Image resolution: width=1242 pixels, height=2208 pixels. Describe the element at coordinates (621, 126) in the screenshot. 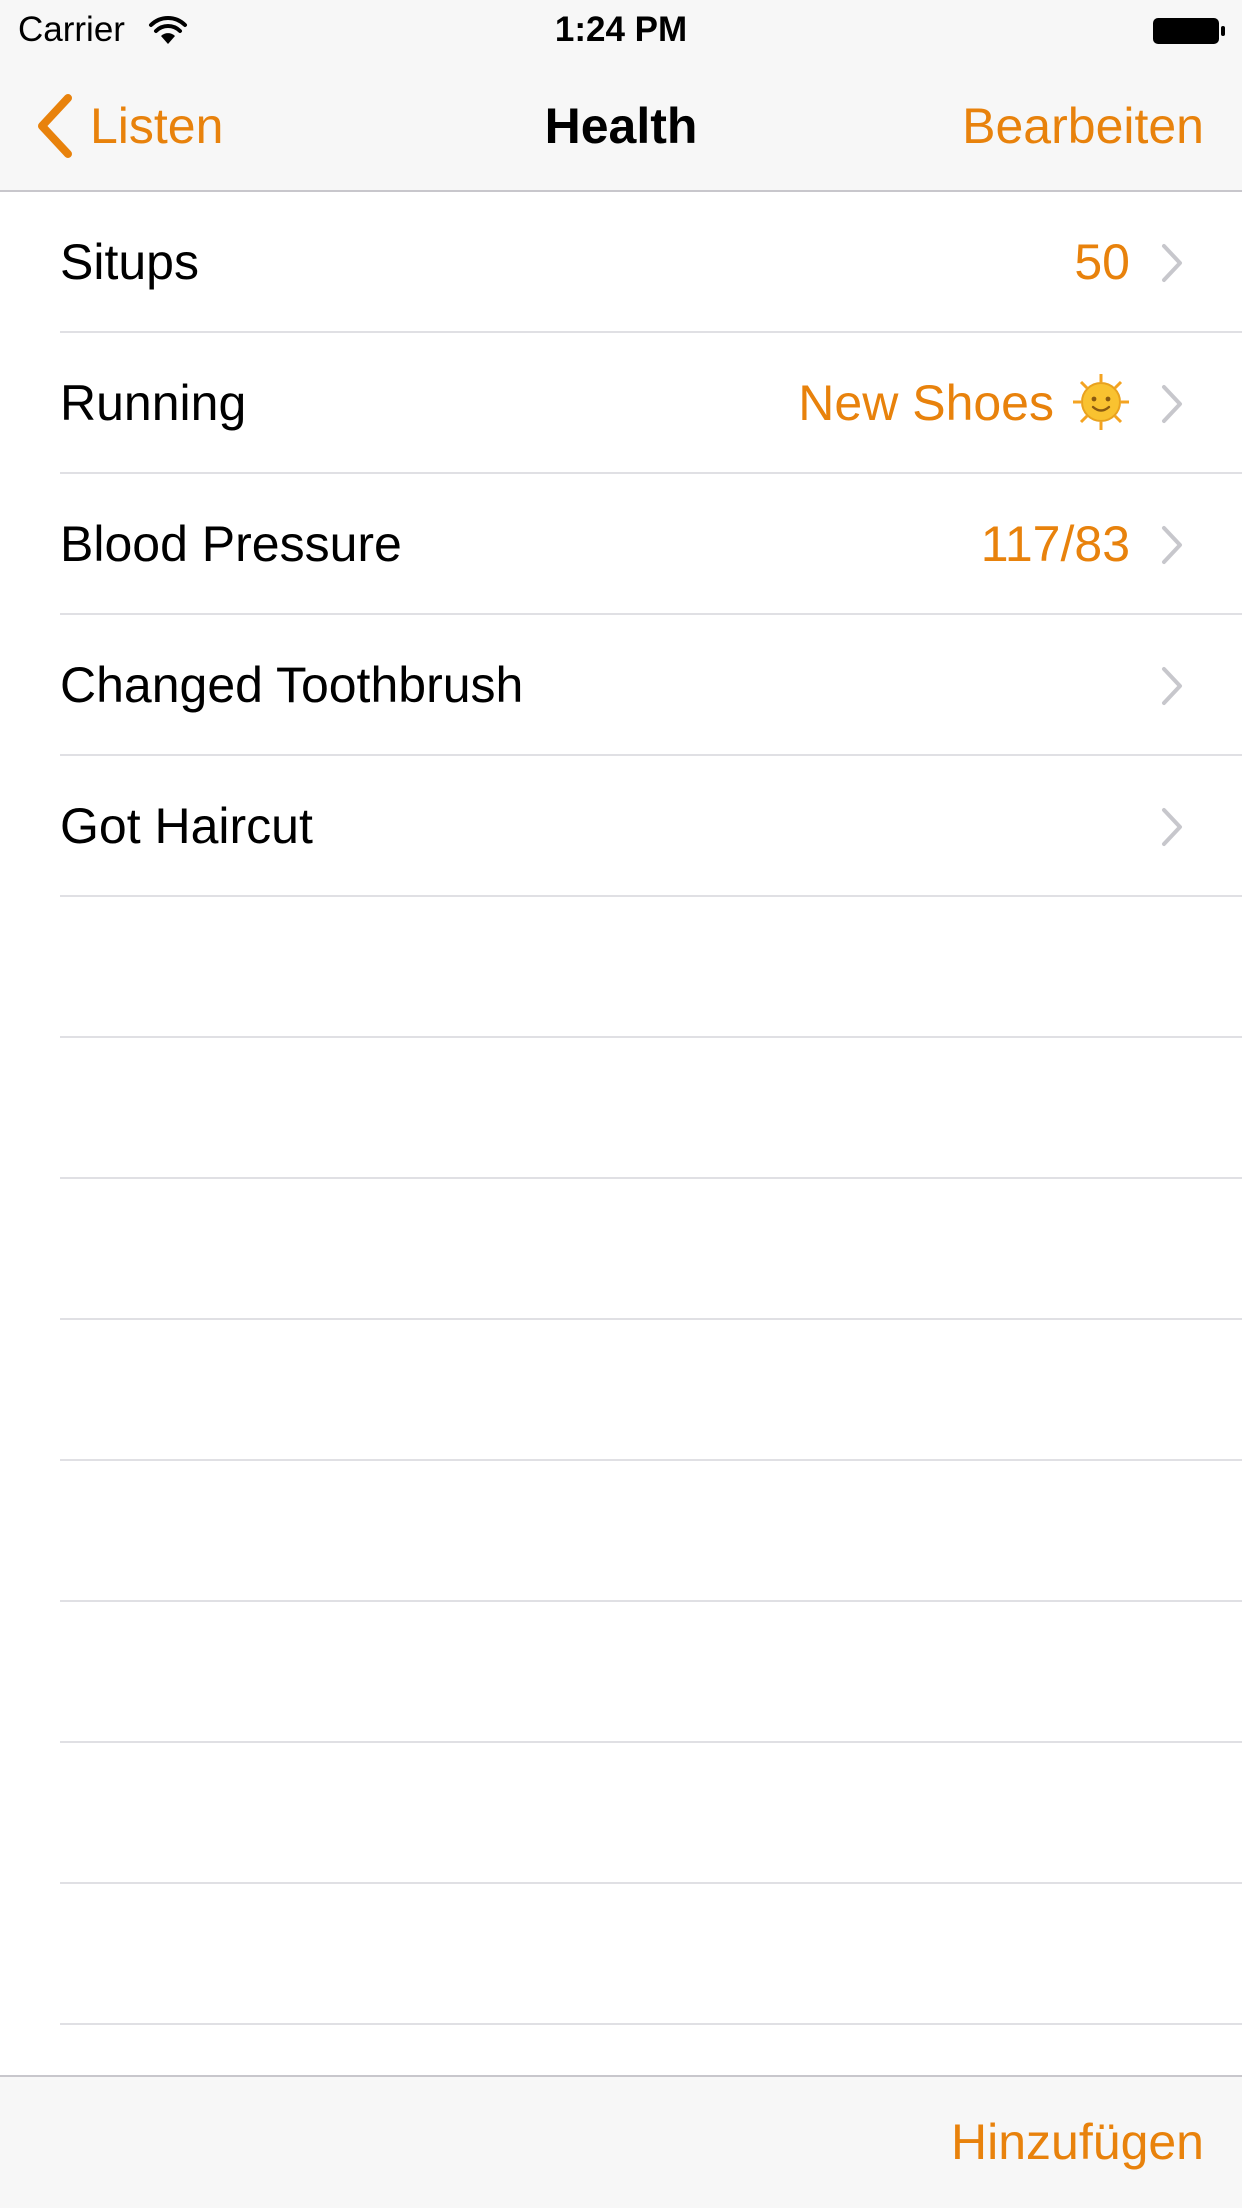

I see `navigation-bar: Listen Health Bearbeiten` at that location.